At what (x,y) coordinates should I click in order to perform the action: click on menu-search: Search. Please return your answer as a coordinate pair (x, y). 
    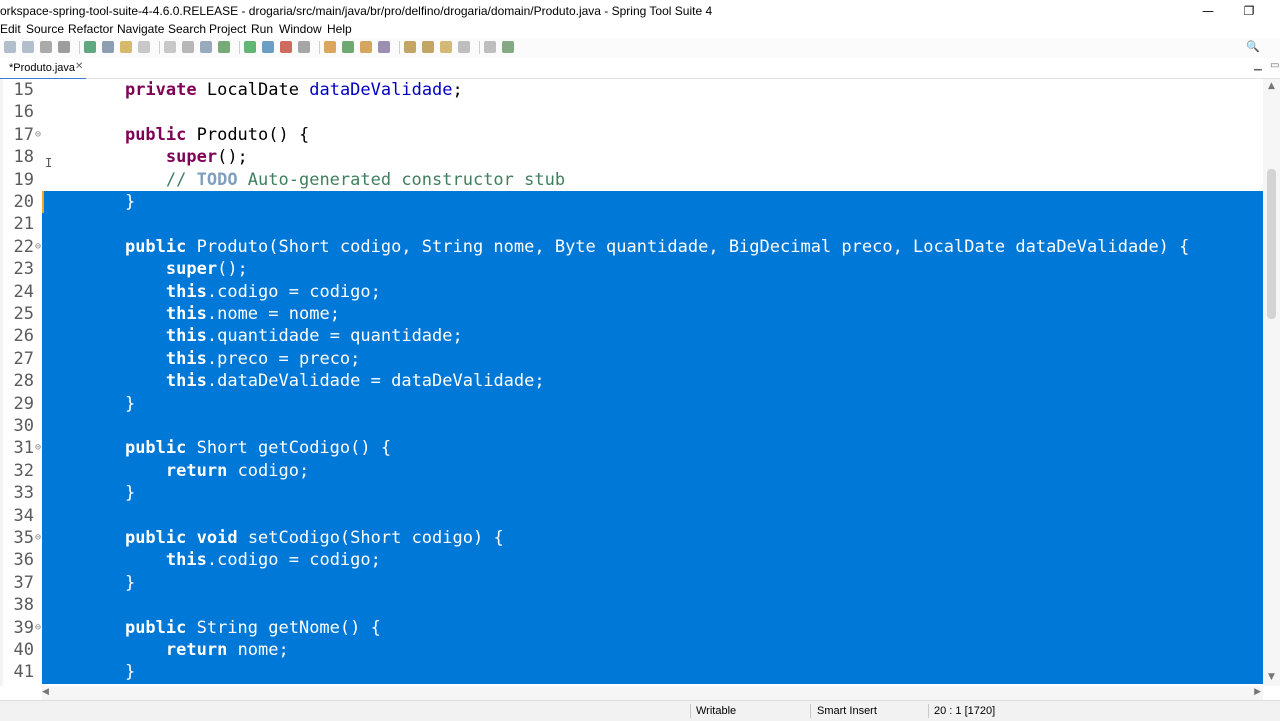
    Looking at the image, I should click on (187, 29).